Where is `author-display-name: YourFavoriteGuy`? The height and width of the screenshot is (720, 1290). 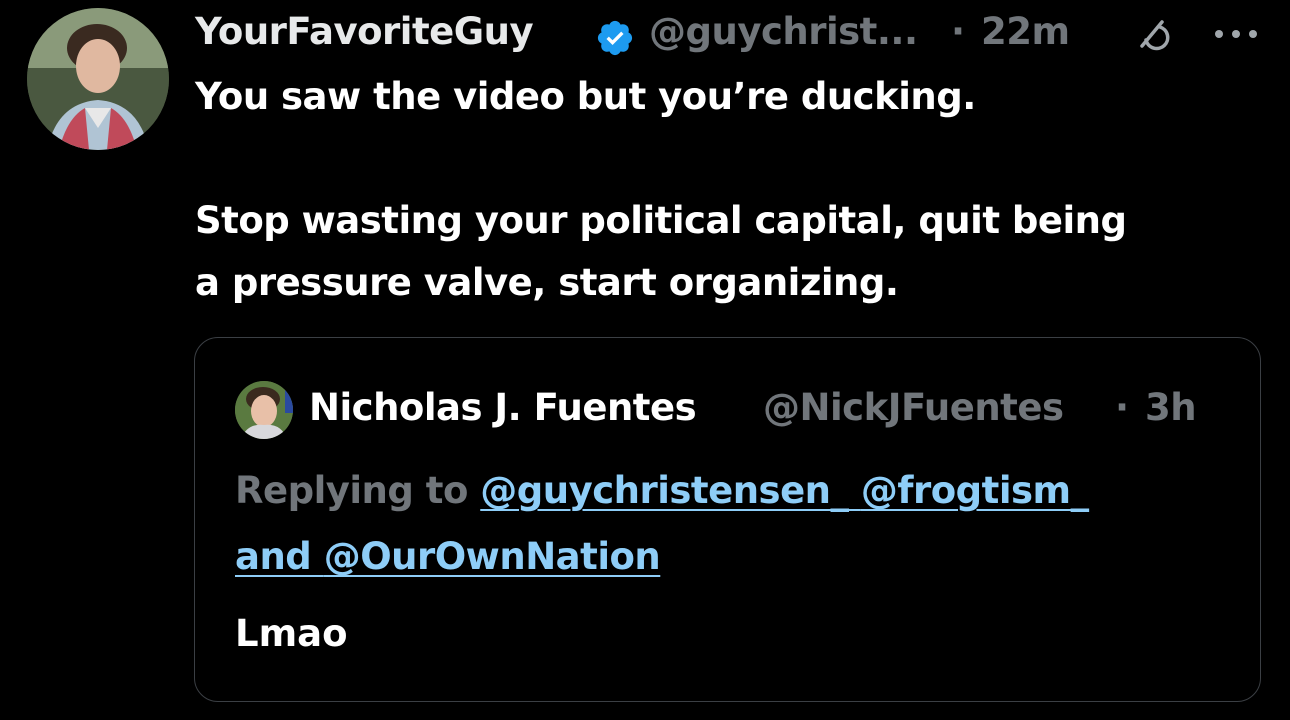
author-display-name: YourFavoriteGuy is located at coordinates (364, 32).